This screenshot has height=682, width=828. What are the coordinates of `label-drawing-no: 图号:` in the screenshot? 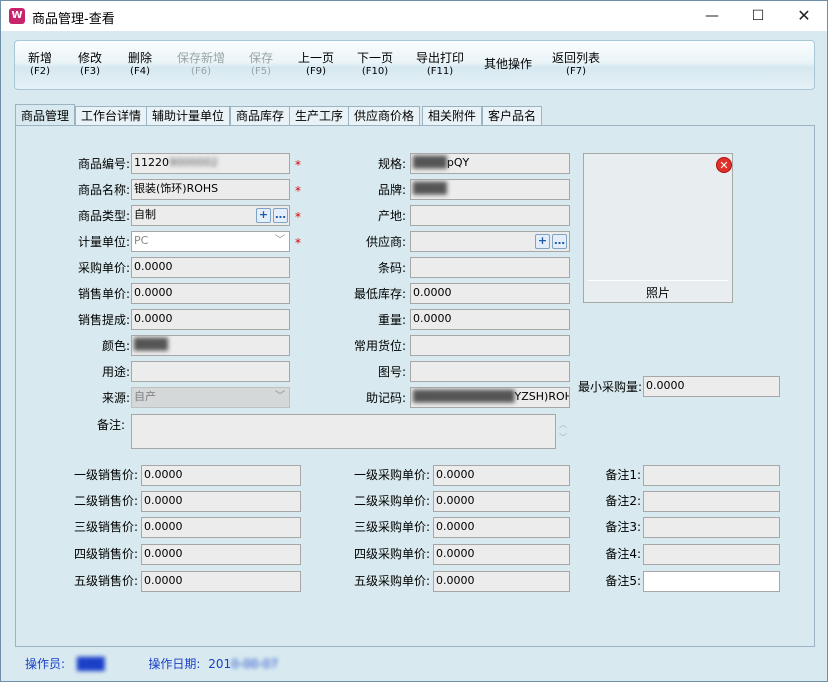 It's located at (391, 372).